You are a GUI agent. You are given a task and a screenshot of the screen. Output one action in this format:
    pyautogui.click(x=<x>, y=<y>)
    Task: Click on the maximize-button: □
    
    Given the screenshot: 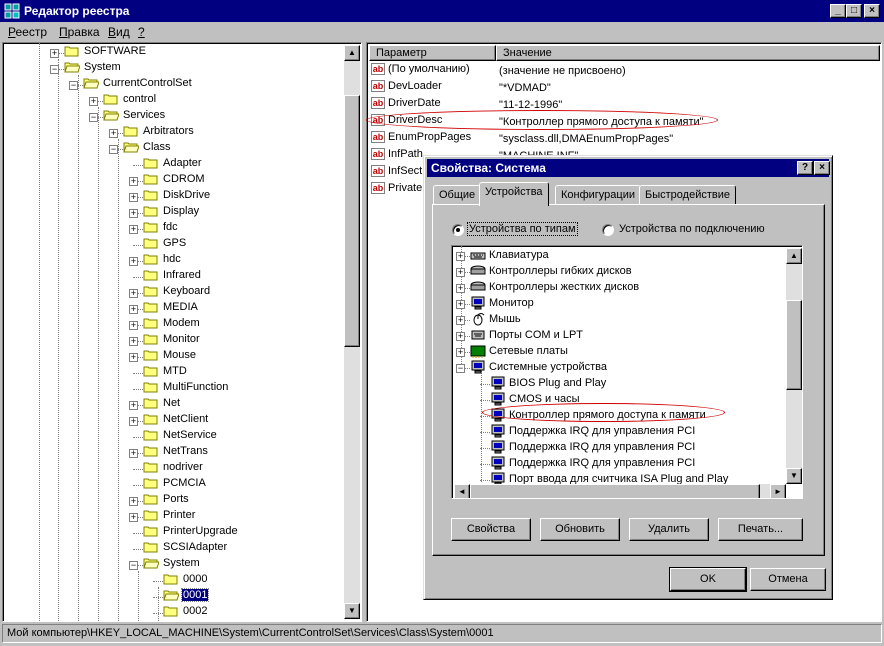 What is the action you would take?
    pyautogui.click(x=854, y=11)
    